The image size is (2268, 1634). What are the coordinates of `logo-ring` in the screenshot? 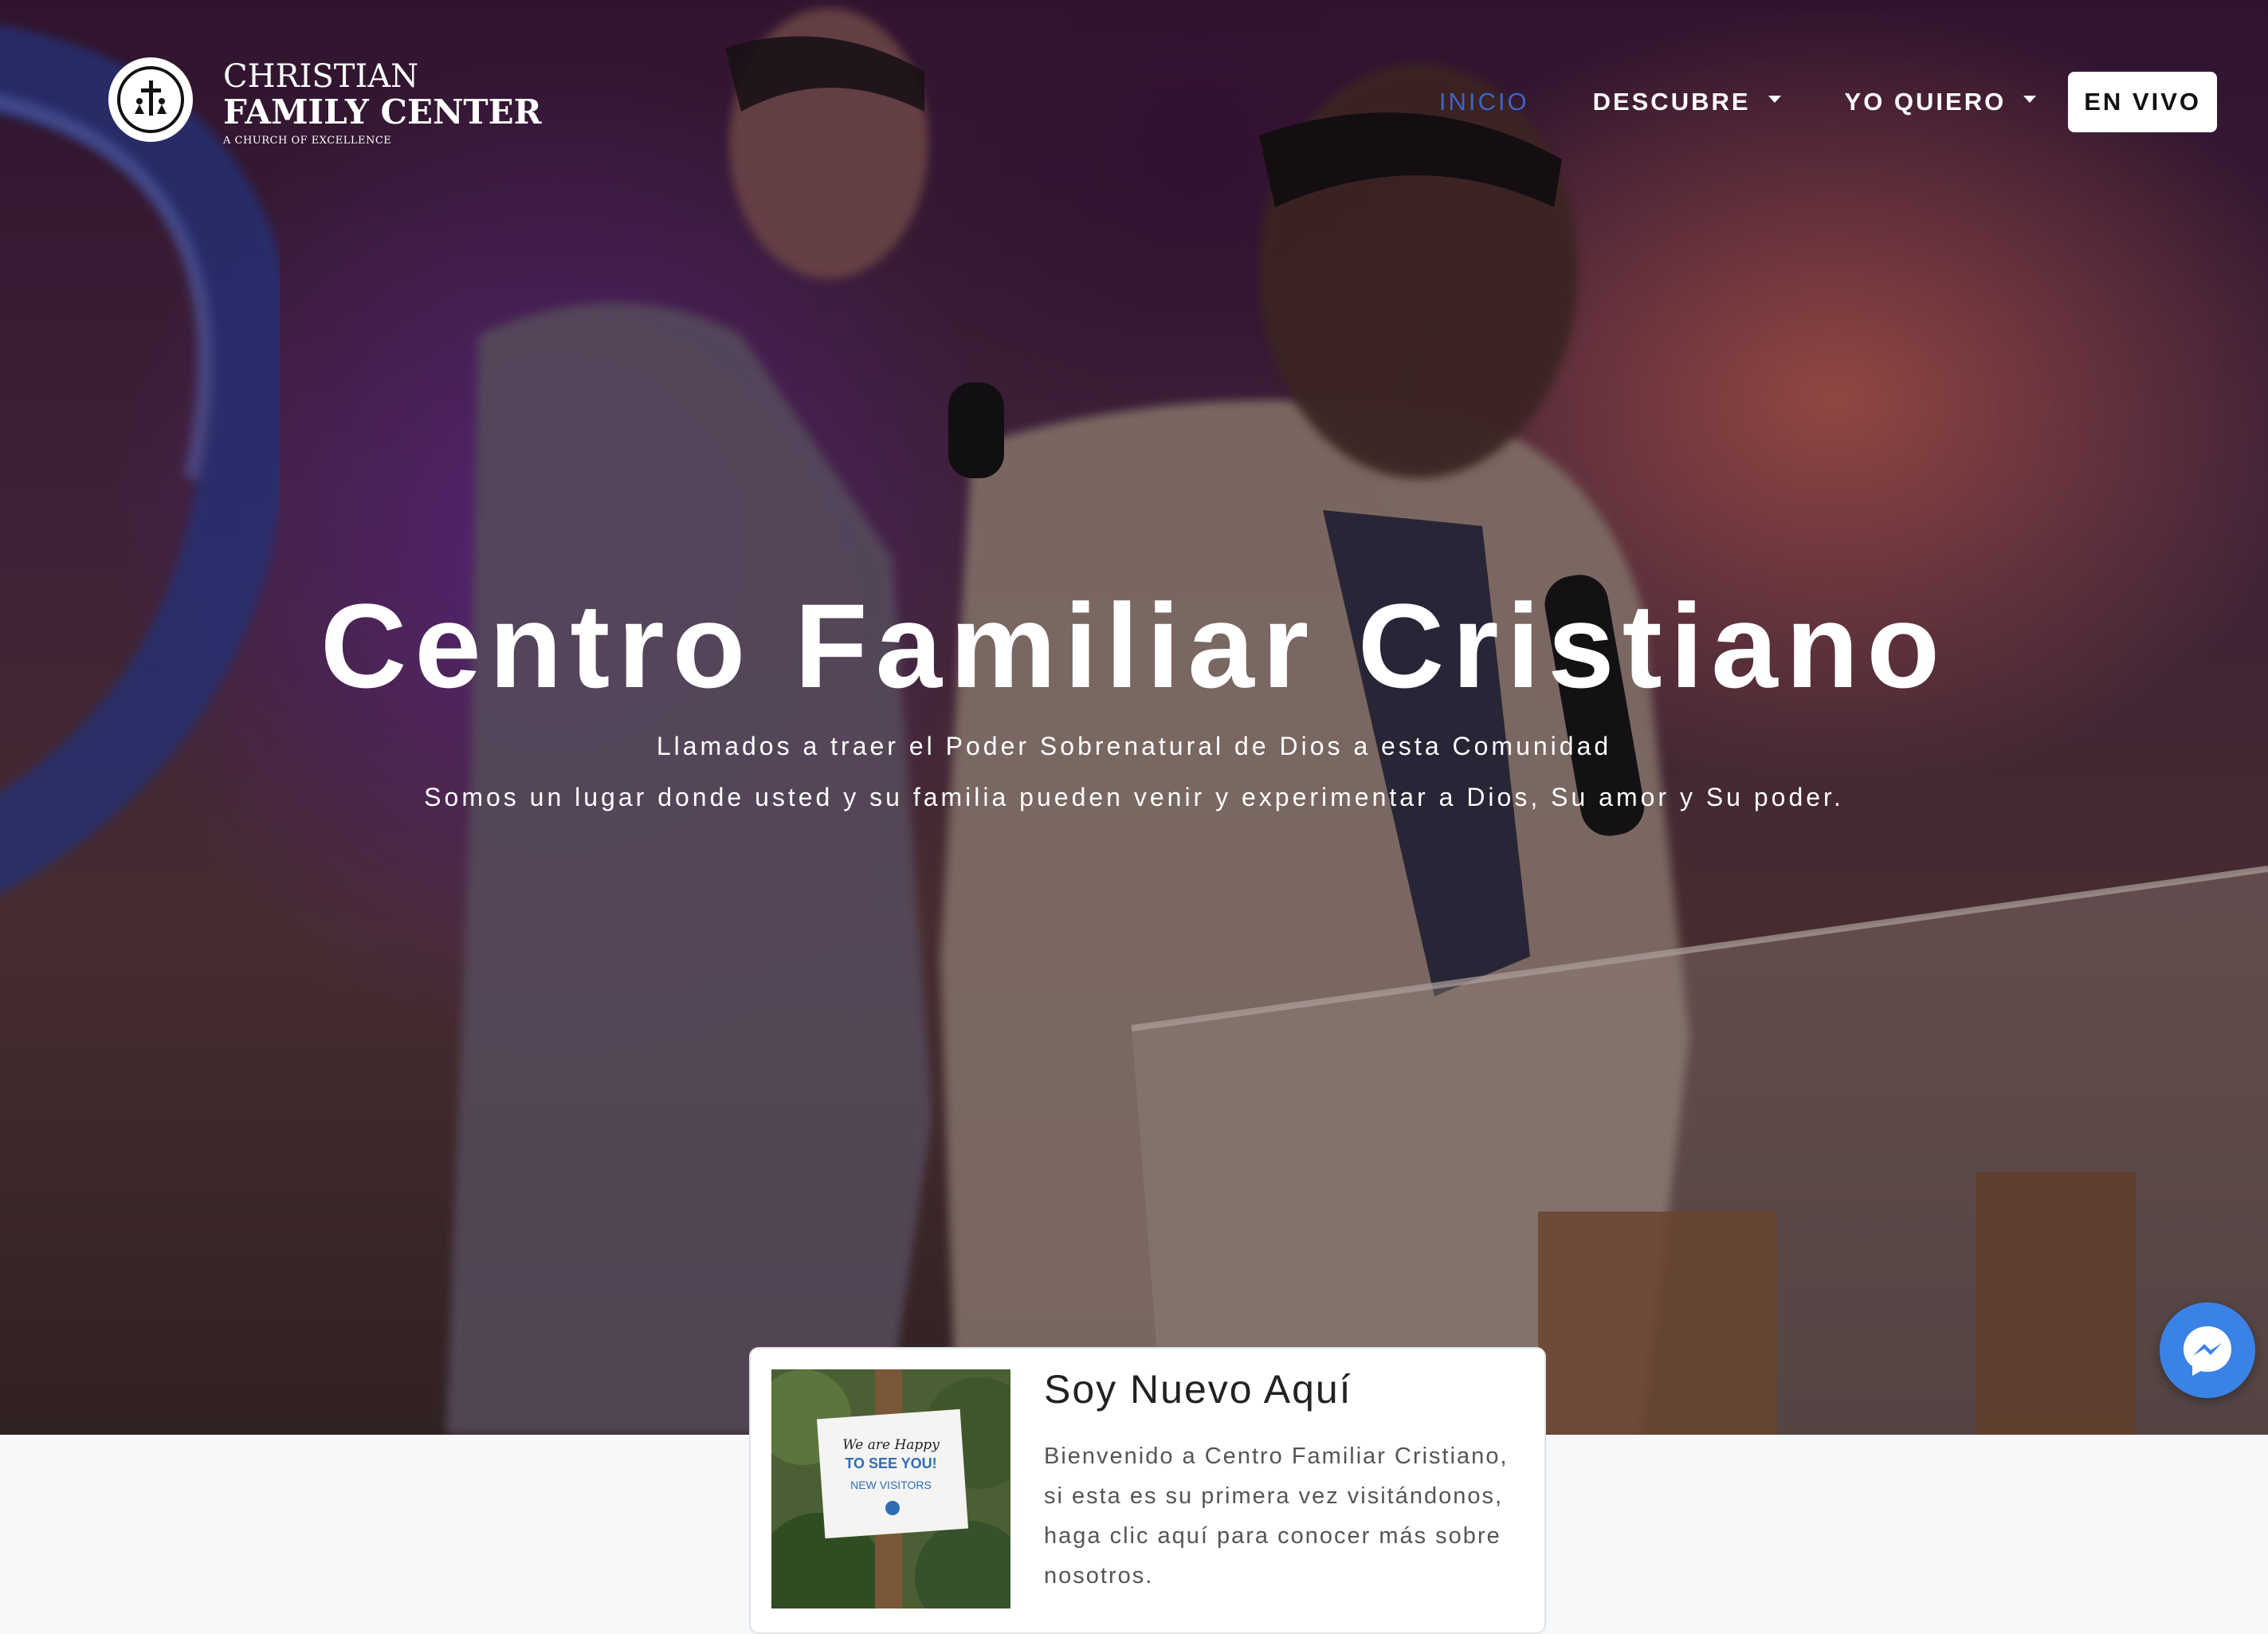 It's located at (150, 99).